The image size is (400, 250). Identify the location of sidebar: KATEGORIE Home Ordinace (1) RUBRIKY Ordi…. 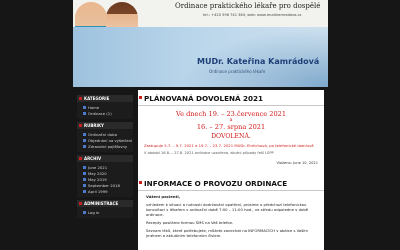
(105, 155).